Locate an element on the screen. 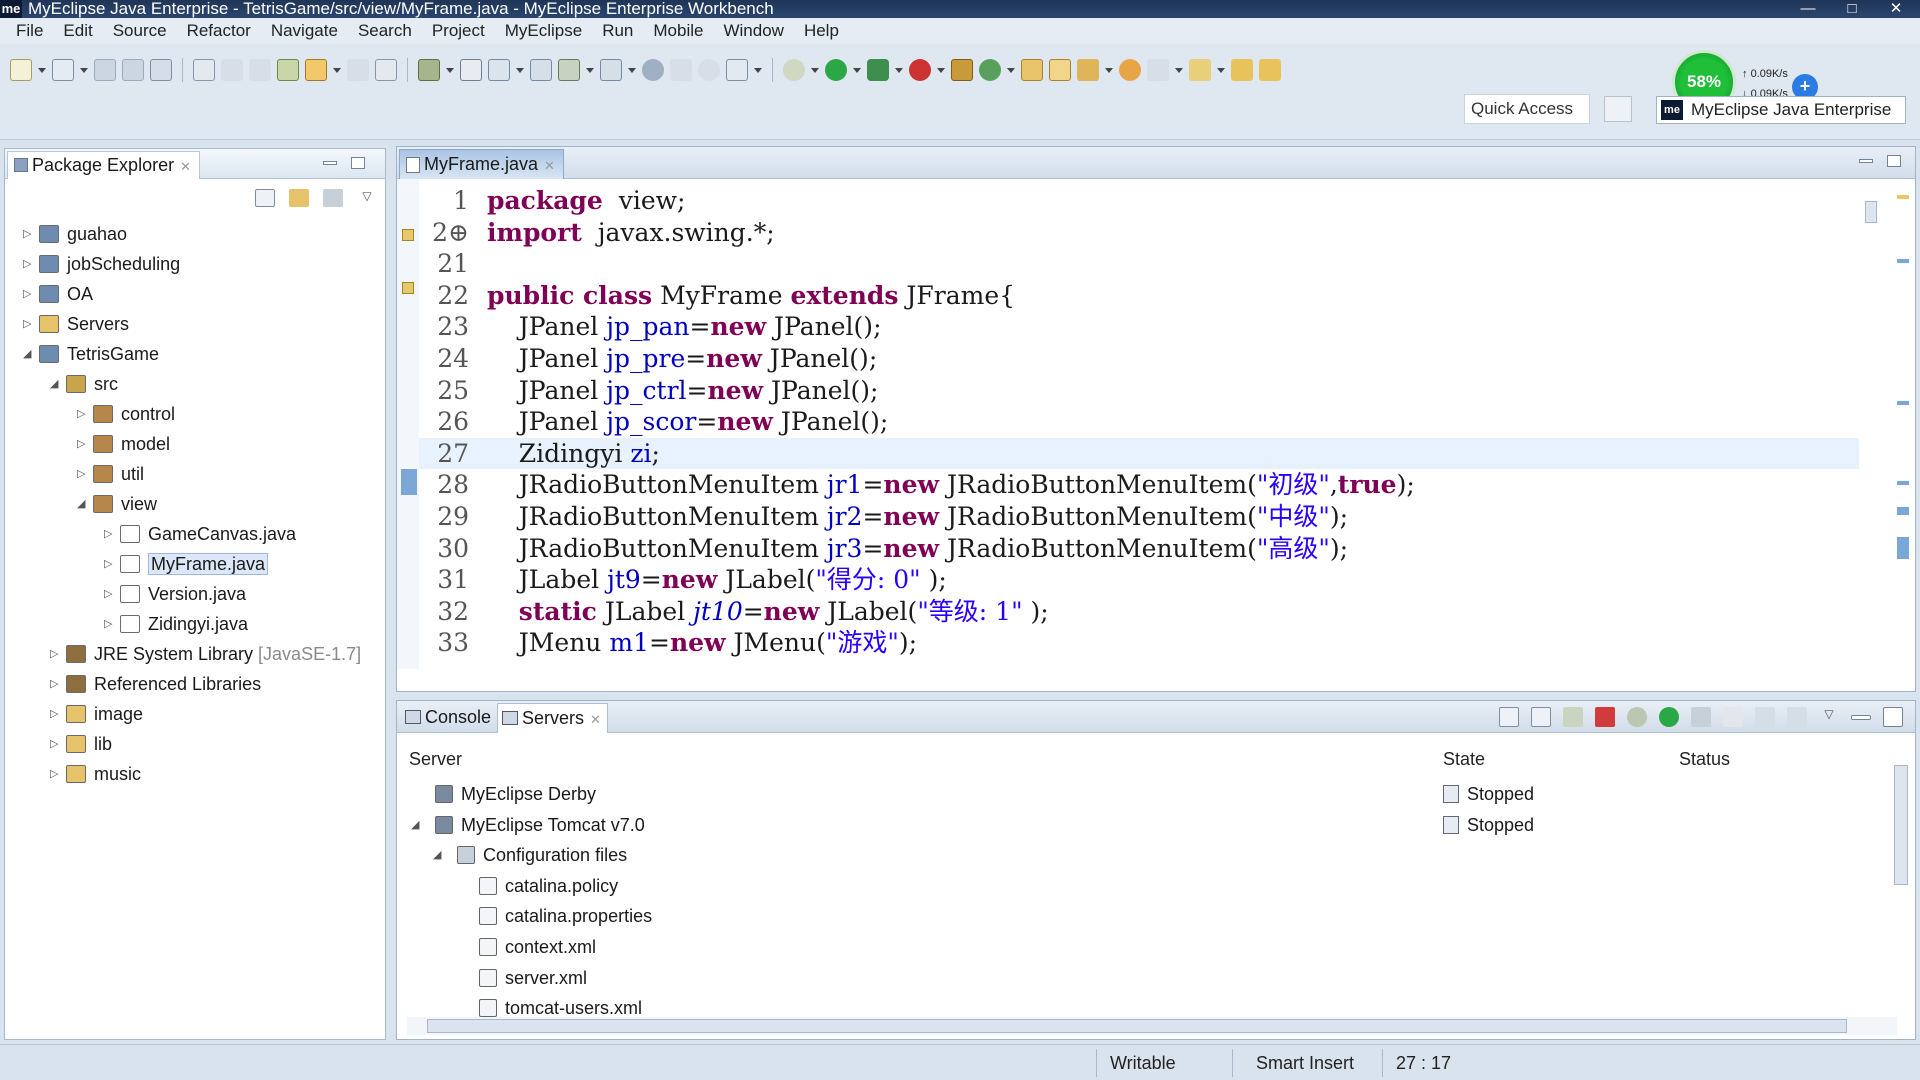  tree-item: ▷ JRE System Library [JavaSE-1.7] is located at coordinates (193, 654).